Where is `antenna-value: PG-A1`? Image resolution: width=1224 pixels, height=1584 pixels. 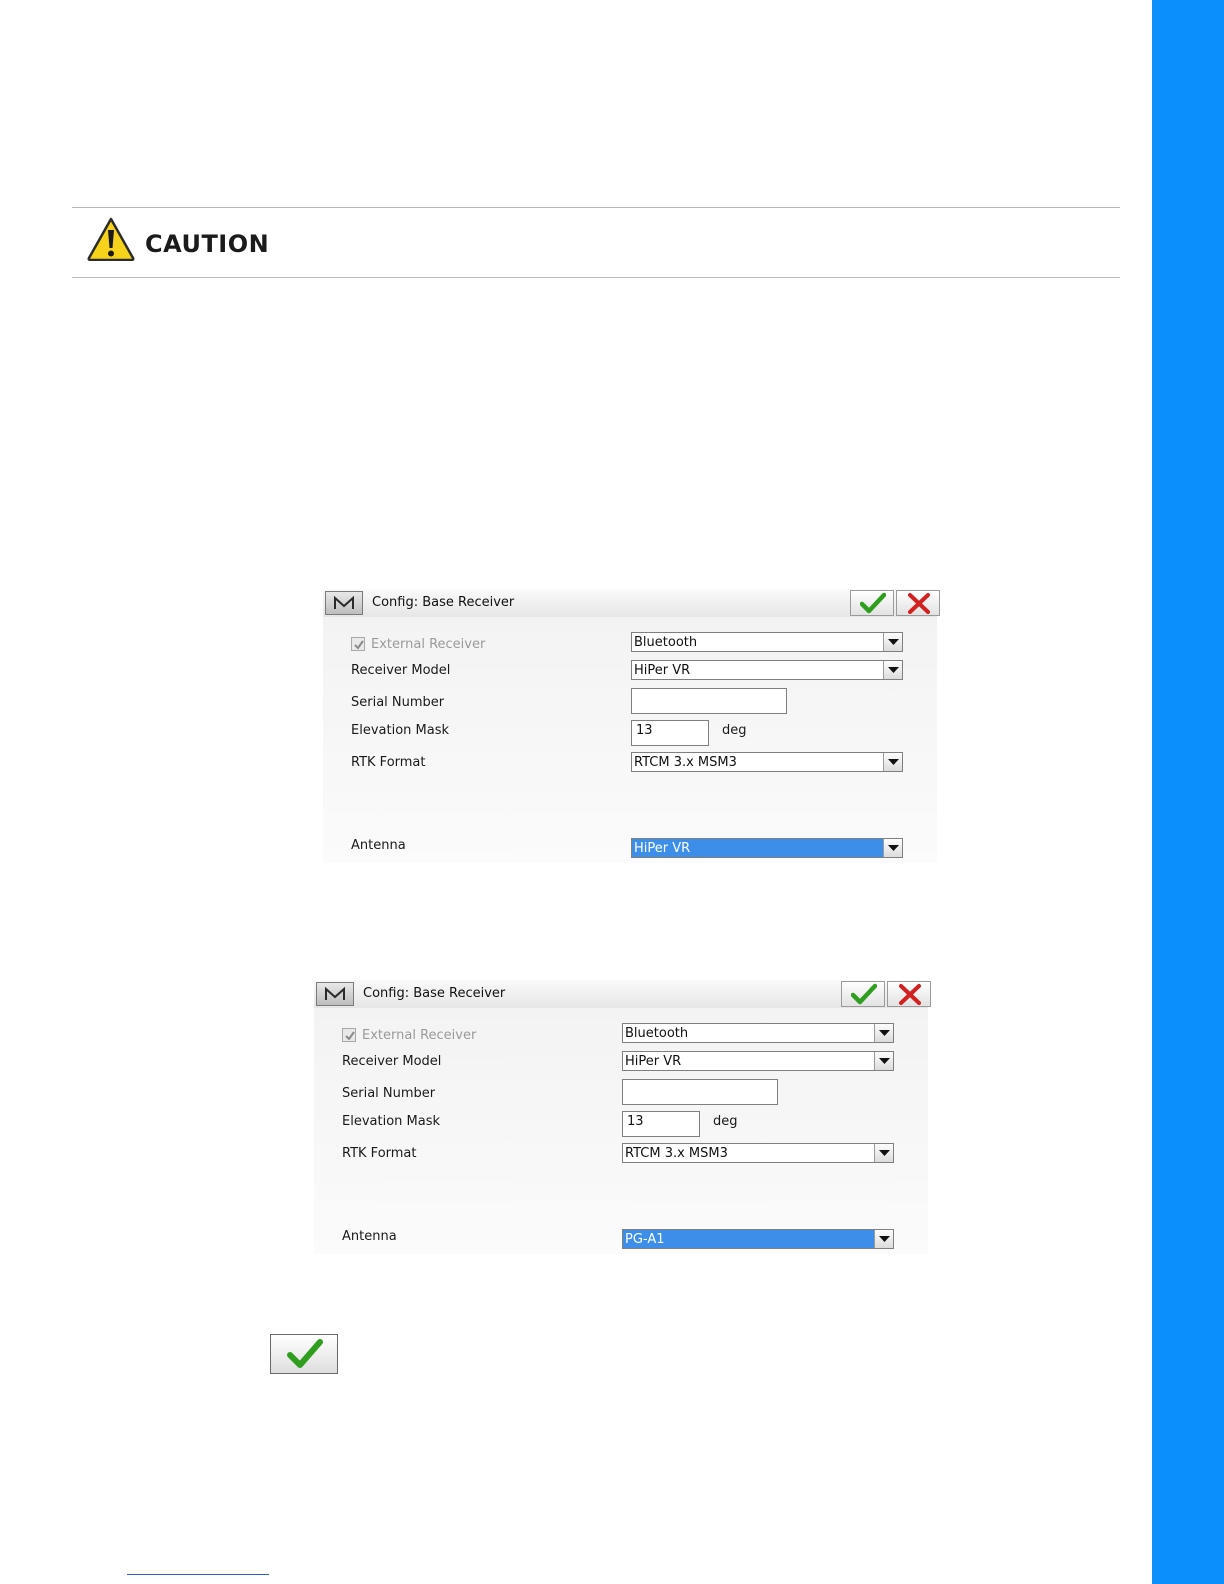
antenna-value: PG-A1 is located at coordinates (645, 1239).